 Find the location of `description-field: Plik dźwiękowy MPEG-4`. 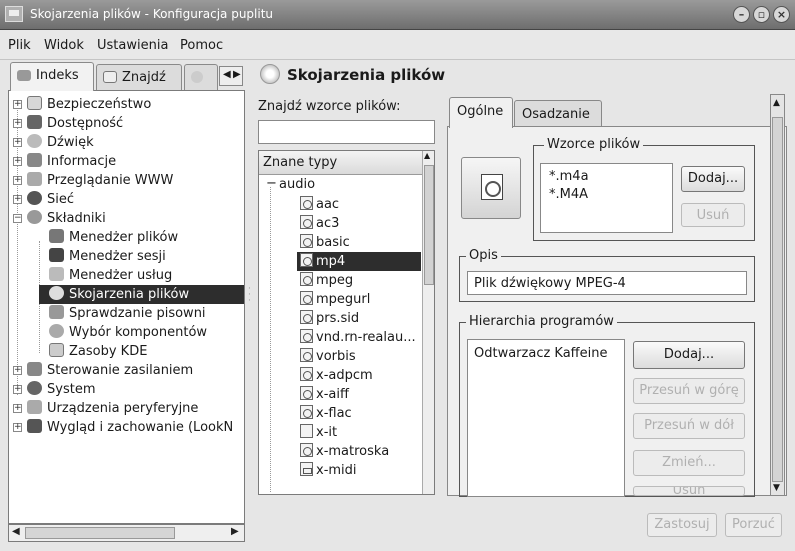

description-field: Plik dźwiękowy MPEG-4 is located at coordinates (607, 283).